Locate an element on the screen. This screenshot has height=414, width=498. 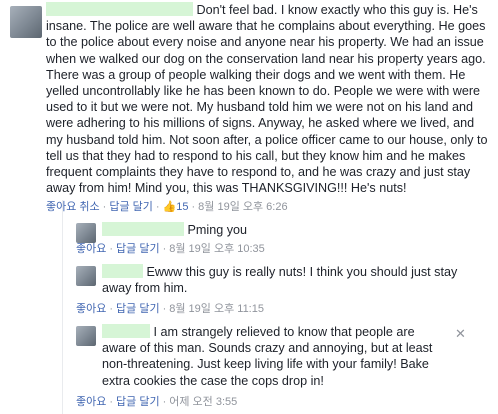
comment-text: Pming you is located at coordinates (292, 230).